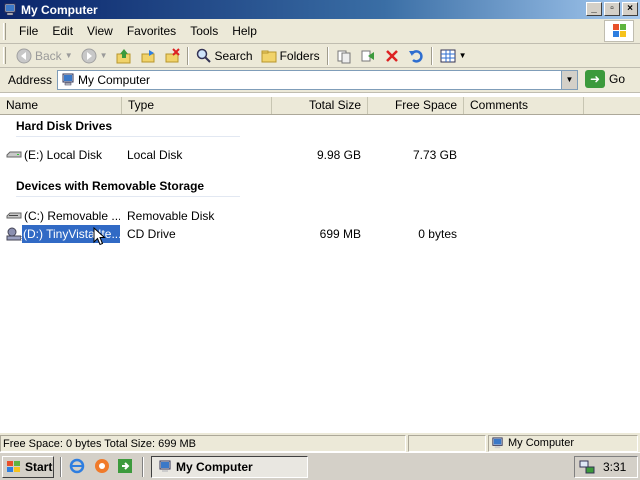 Image resolution: width=640 pixels, height=480 pixels. I want to click on windows-flag-icon, so click(13, 466).